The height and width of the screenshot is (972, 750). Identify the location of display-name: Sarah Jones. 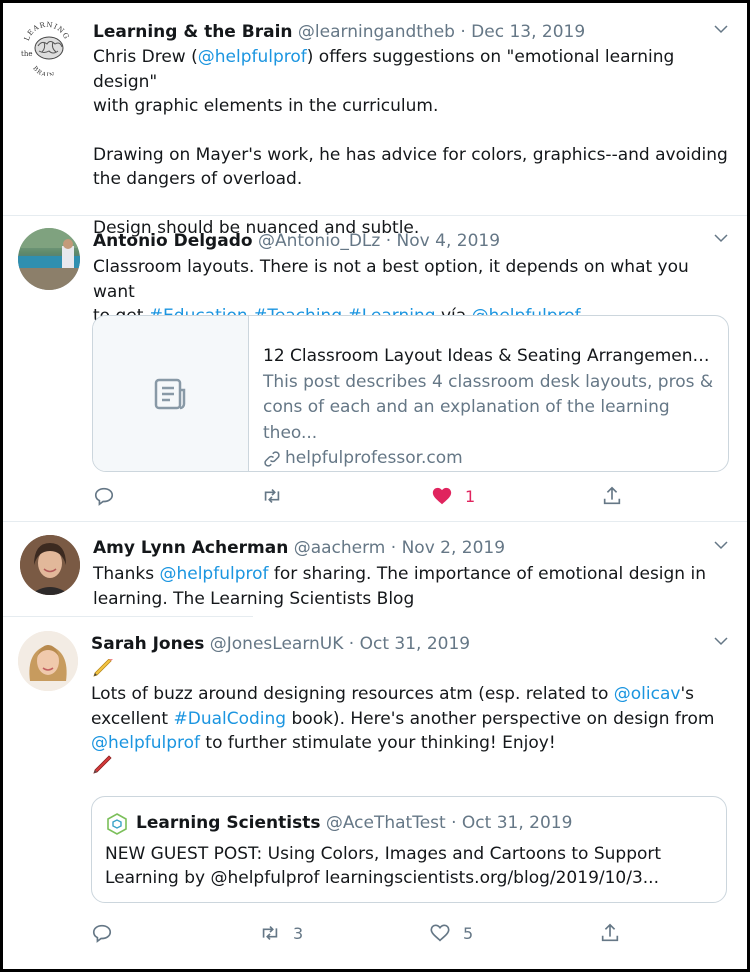
(147, 644).